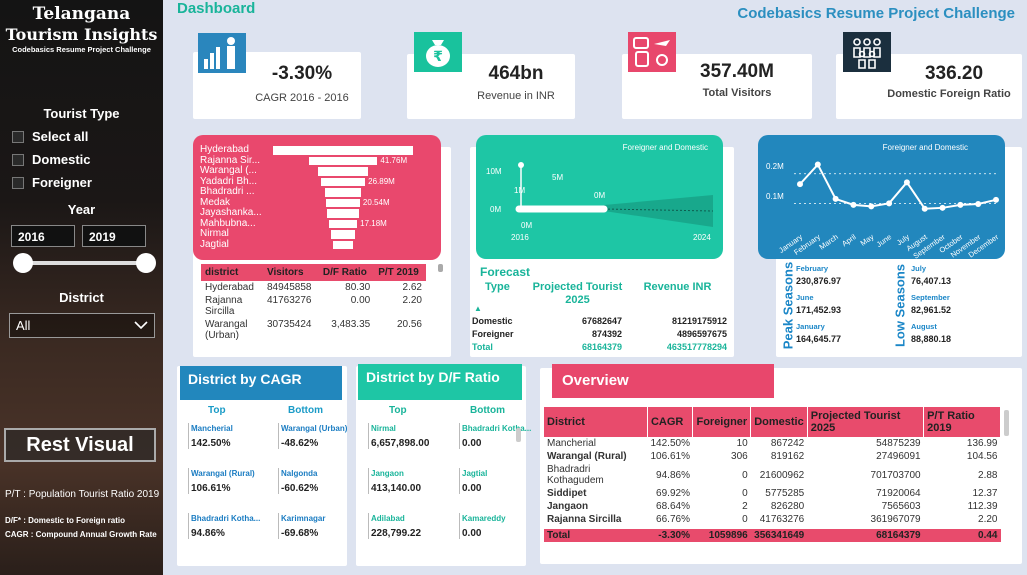  I want to click on overview-col-header: CAGR, so click(670, 422).